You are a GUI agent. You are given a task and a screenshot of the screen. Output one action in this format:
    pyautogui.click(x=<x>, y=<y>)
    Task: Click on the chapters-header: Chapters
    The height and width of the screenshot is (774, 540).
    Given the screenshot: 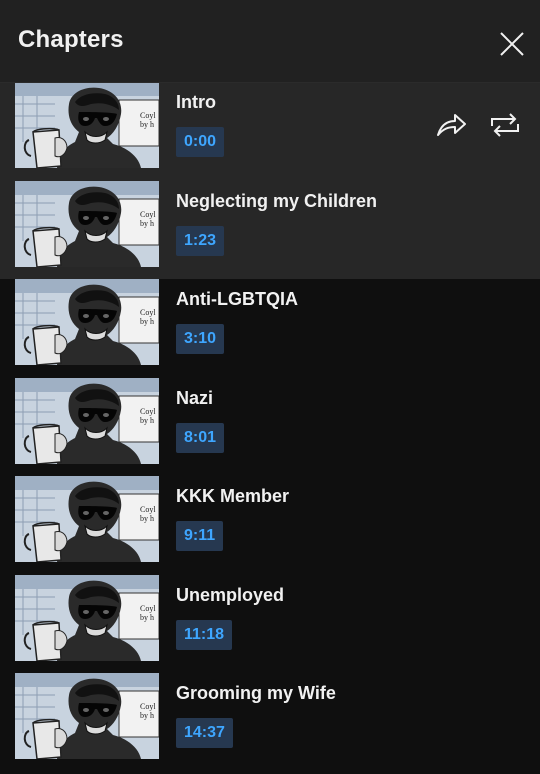 What is the action you would take?
    pyautogui.click(x=270, y=41)
    